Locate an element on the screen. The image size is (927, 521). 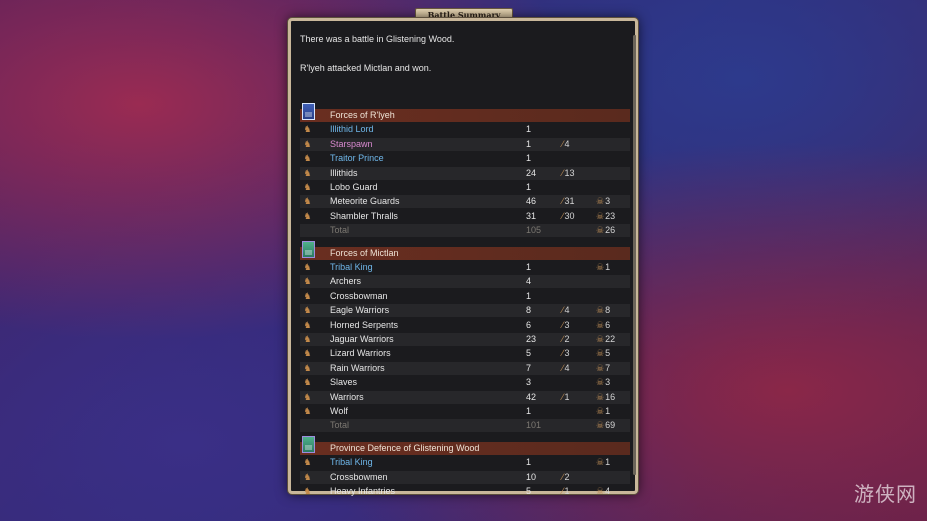
unit-name: Slaves is located at coordinates (344, 382).